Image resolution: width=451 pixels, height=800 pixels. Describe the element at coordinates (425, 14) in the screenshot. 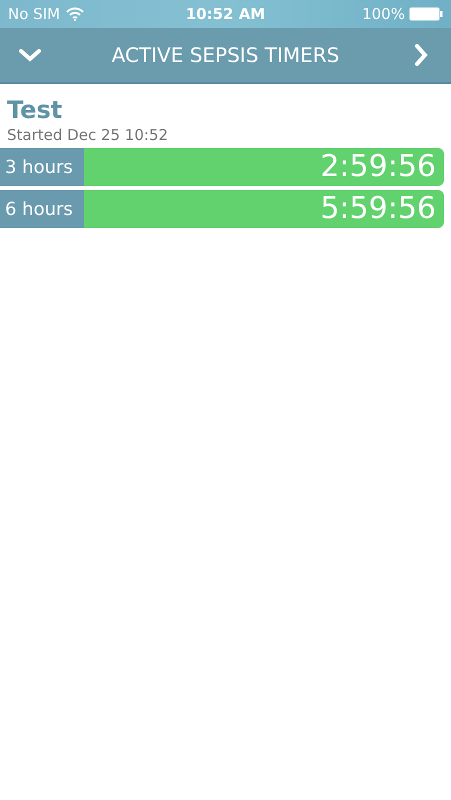

I see `battery-icon` at that location.